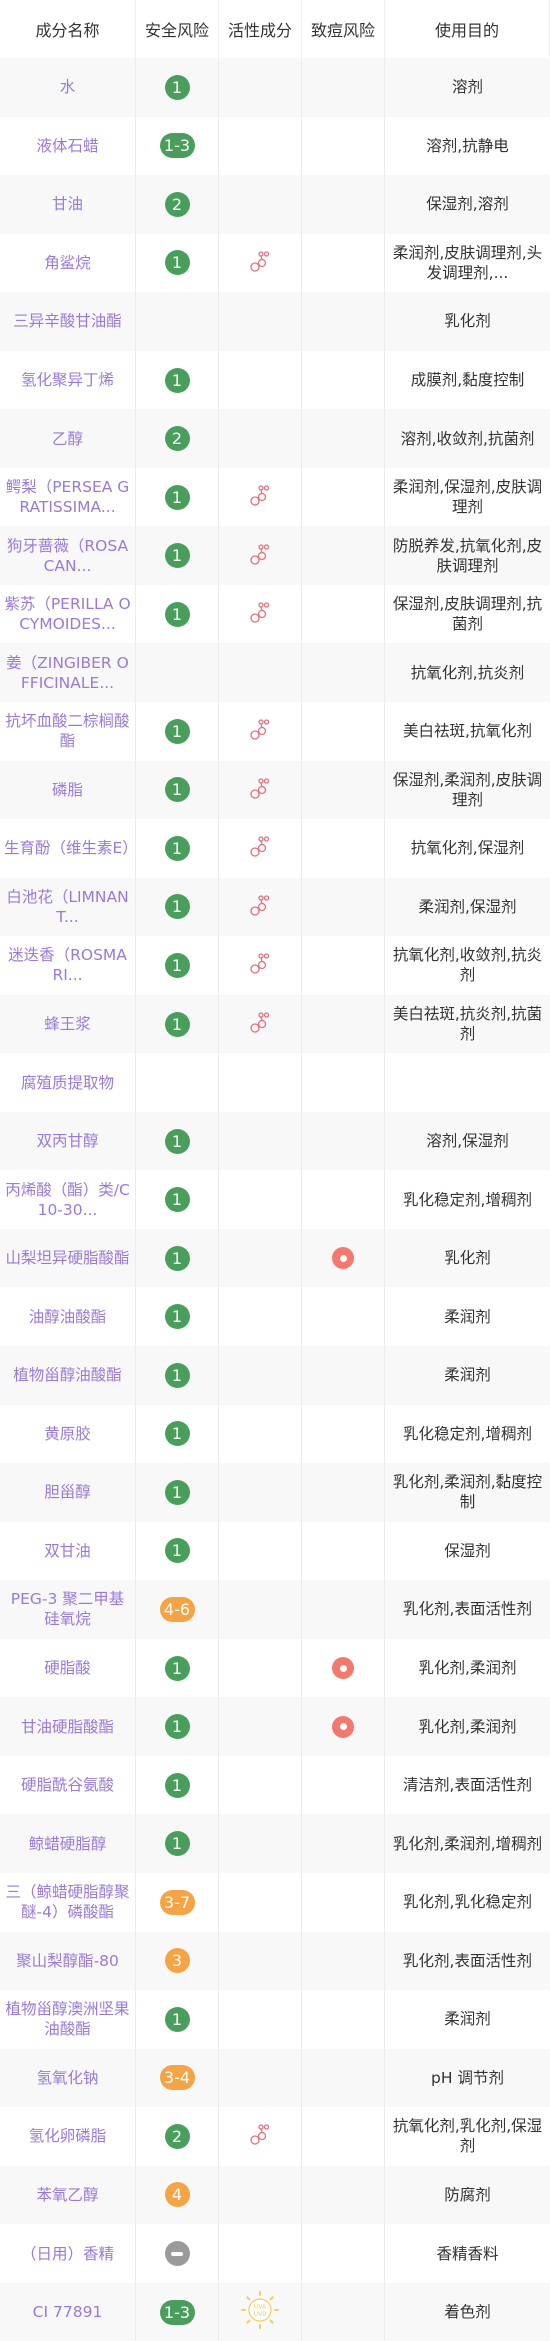 This screenshot has height=2341, width=550. Describe the element at coordinates (275, 1082) in the screenshot. I see `table-row: 腐殖质提取物` at that location.